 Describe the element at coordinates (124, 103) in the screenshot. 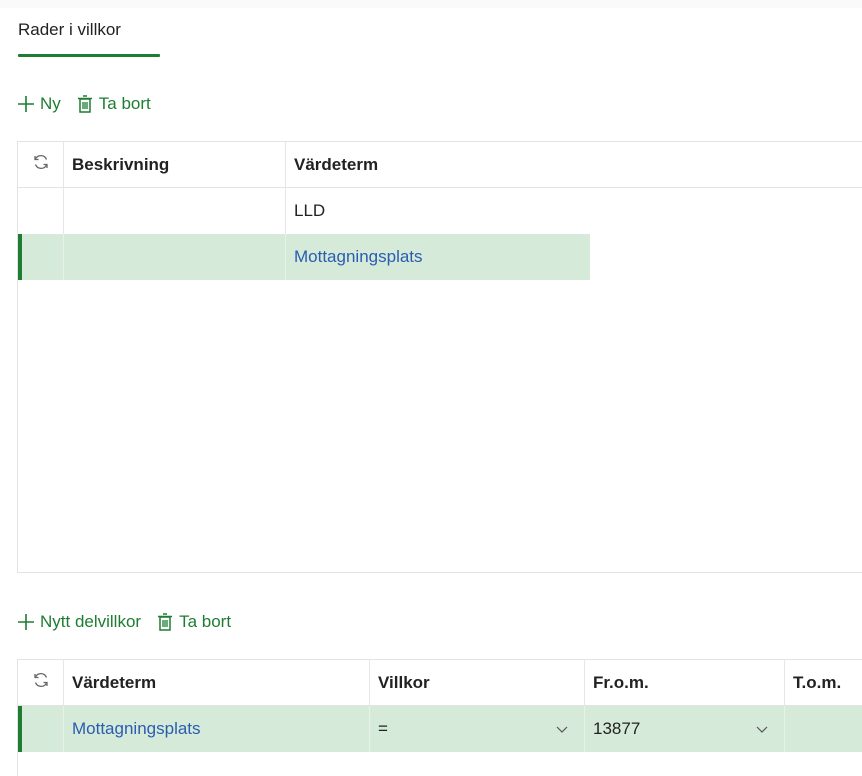

I see `delete-row-label: Ta bort` at that location.